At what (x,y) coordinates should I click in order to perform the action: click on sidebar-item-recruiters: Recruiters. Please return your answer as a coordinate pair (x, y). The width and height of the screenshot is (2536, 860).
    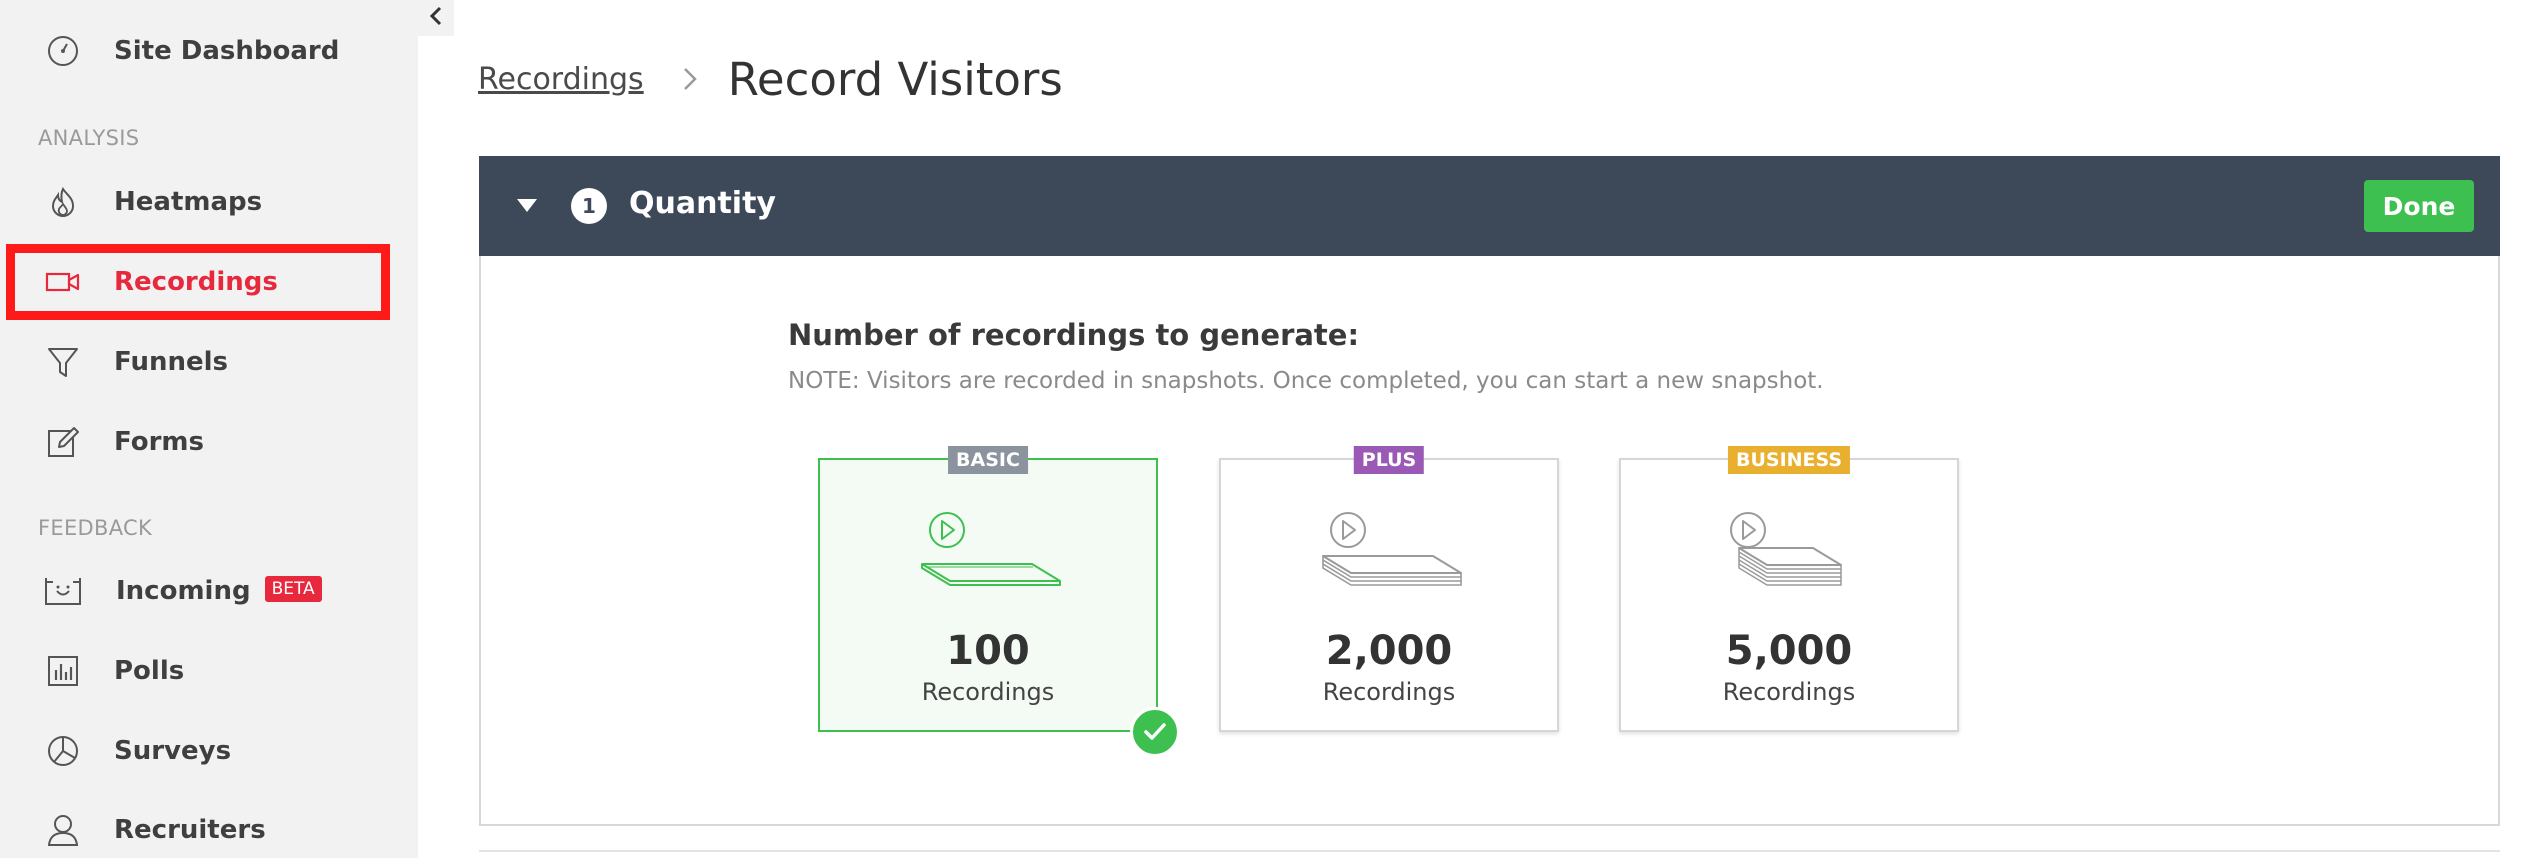
    Looking at the image, I should click on (209, 830).